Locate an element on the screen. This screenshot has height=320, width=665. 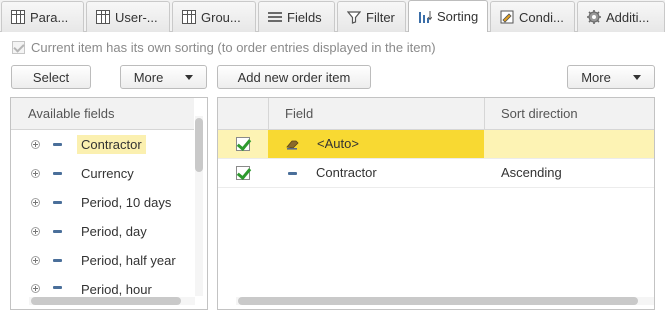
add-order-item-button: Add new order item is located at coordinates (294, 77).